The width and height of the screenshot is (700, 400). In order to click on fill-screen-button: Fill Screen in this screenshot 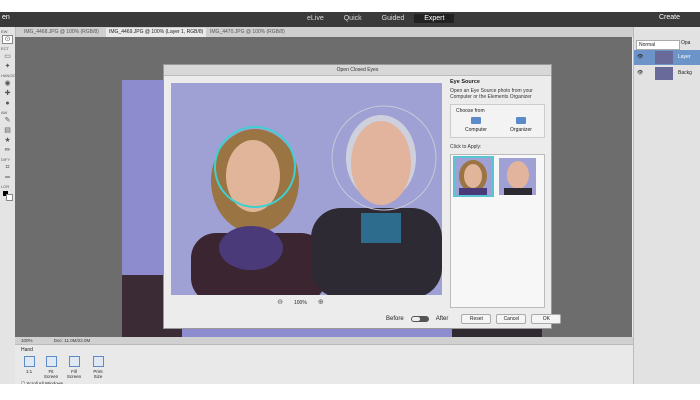, I will do `click(74, 367)`.